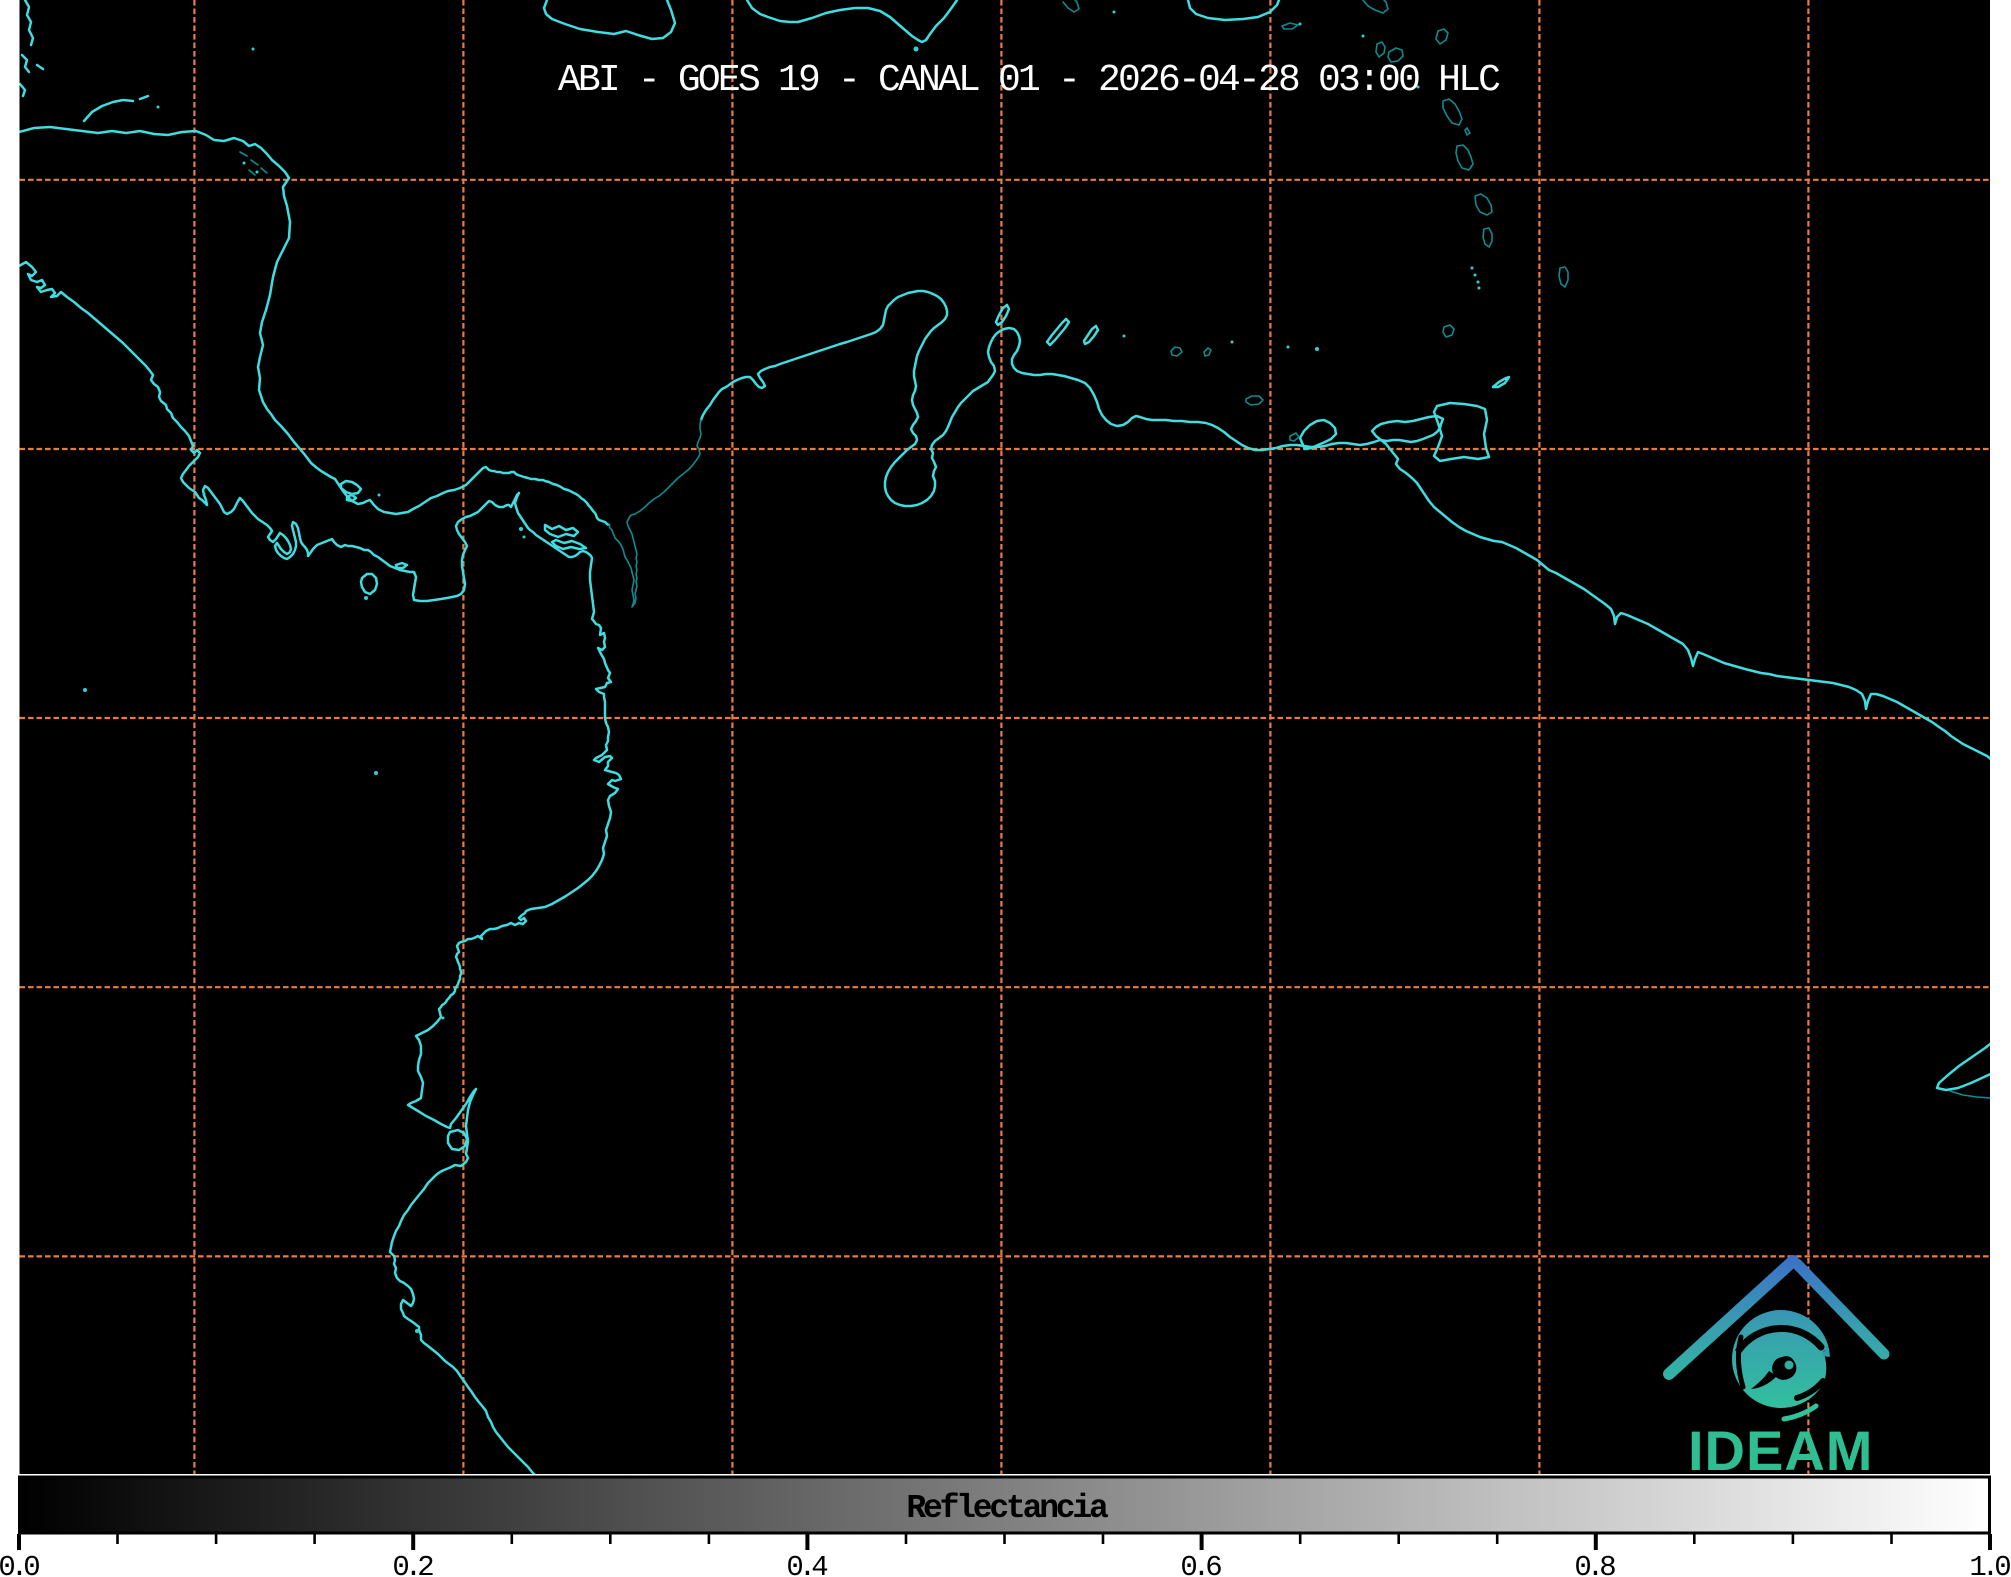  I want to click on svg-text: 0.4, so click(806, 1564).